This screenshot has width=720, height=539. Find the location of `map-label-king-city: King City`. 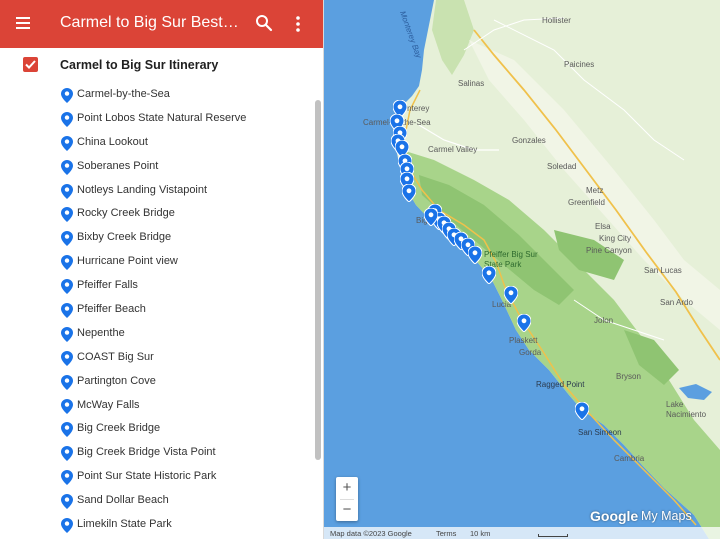

map-label-king-city: King City is located at coordinates (615, 238).